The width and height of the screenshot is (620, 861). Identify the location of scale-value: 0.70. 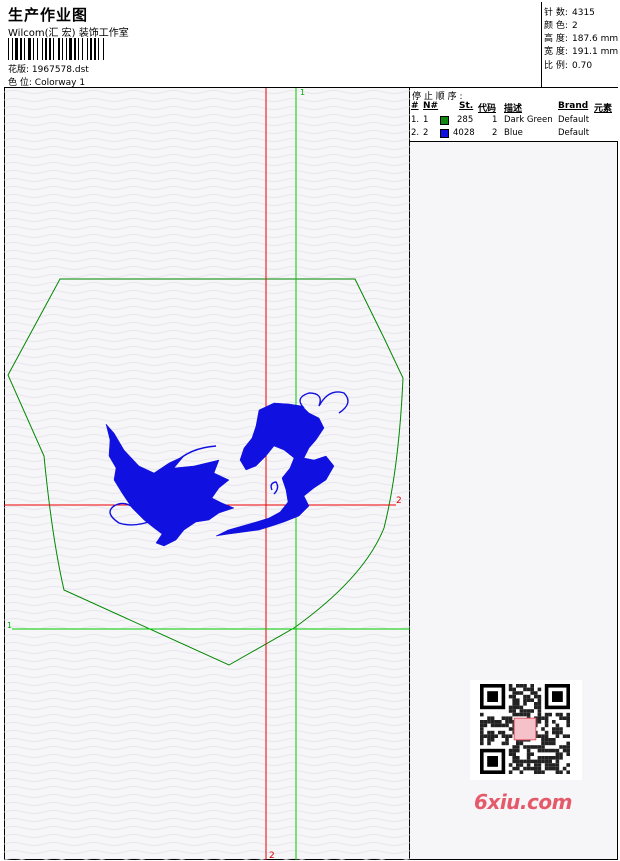
(582, 66).